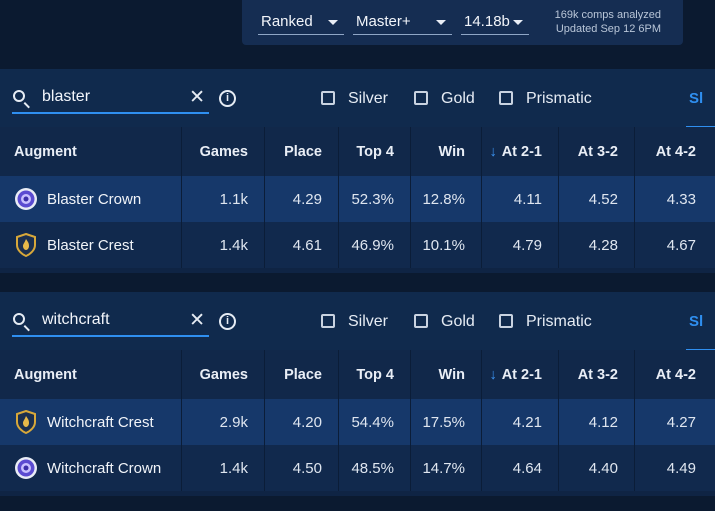 This screenshot has width=715, height=511. I want to click on search-row: blaster ✕ i Silver Gold Prismatic Sl, so click(357, 98).